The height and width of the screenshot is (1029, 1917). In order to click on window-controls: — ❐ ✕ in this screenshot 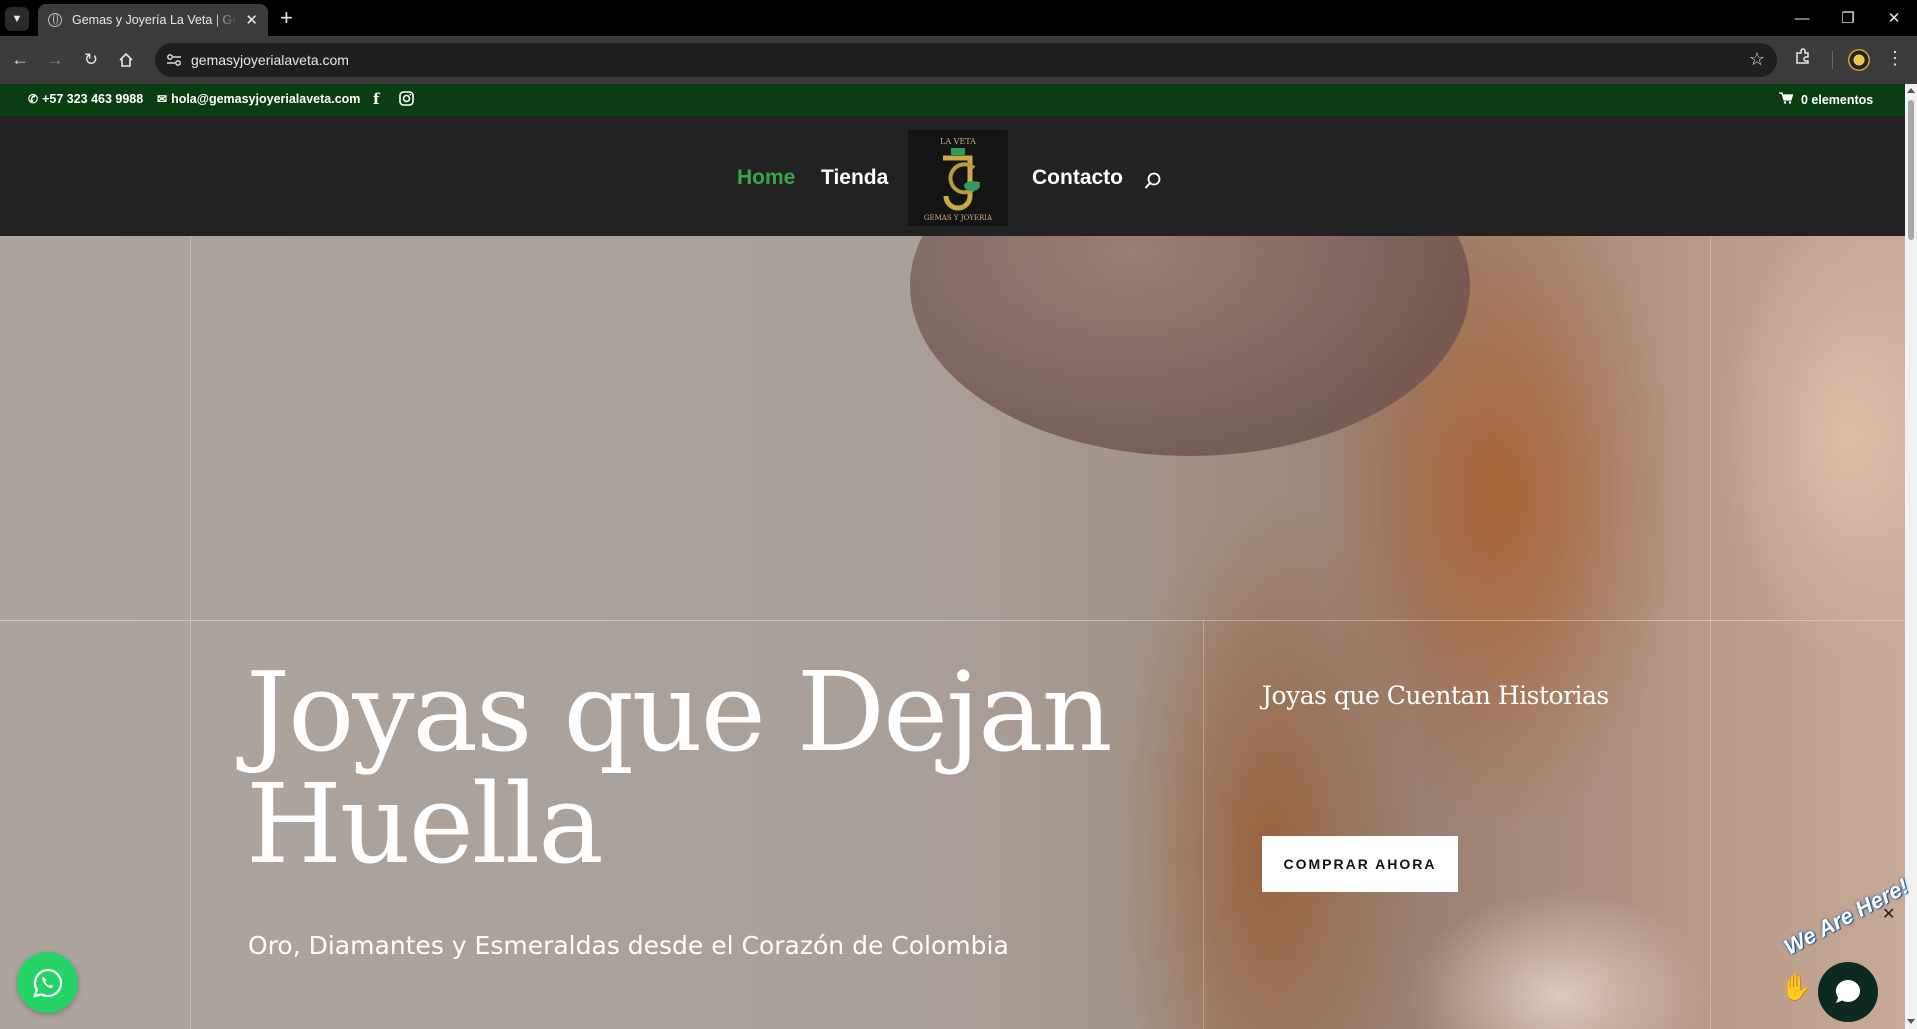, I will do `click(1848, 18)`.